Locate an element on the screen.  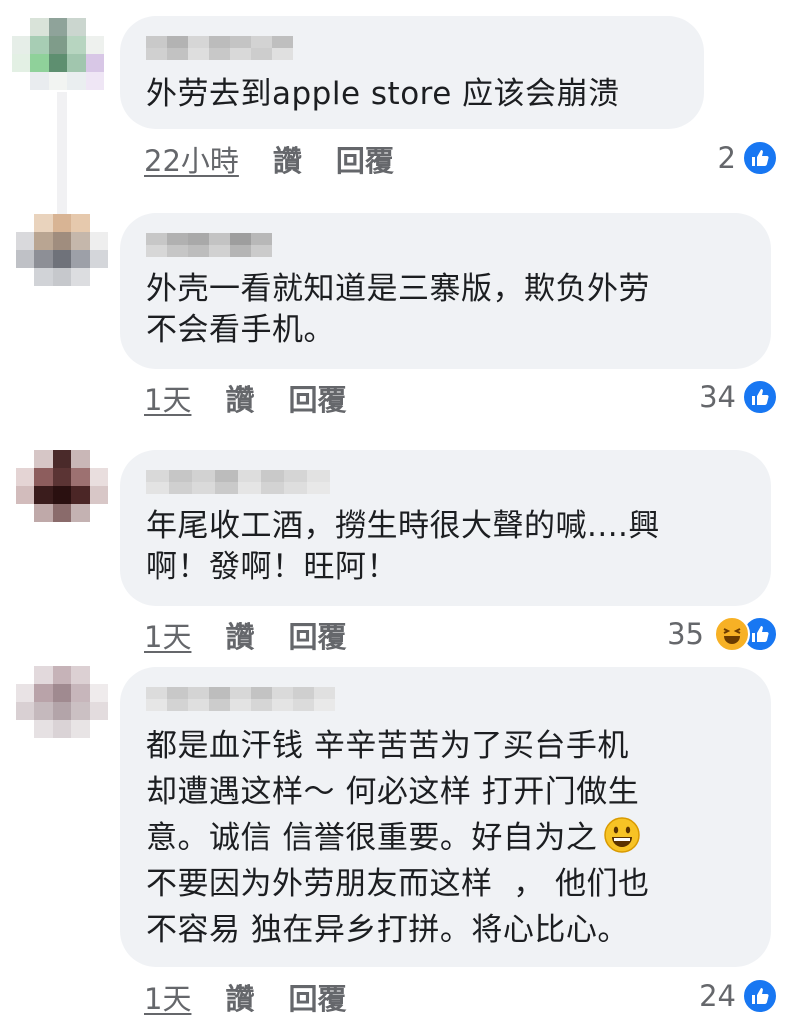
reaction-summary: 24 is located at coordinates (738, 996).